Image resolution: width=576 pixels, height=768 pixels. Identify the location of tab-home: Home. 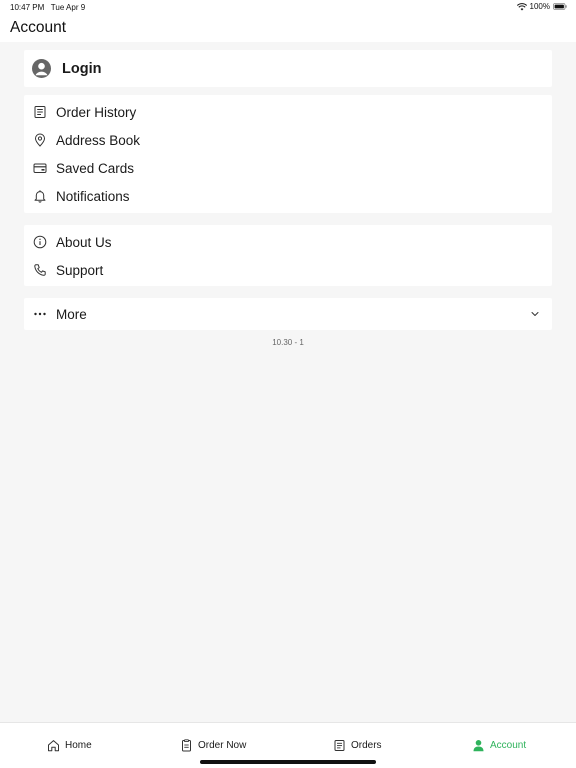
(69, 745).